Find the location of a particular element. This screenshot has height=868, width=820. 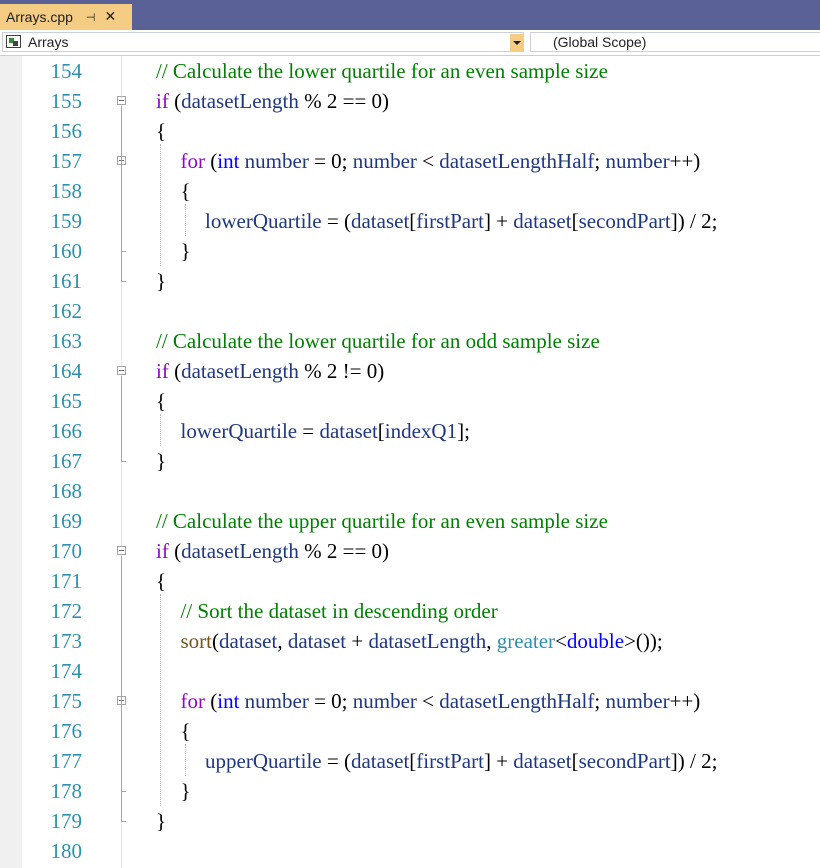

project-dropdown: Arrays is located at coordinates (263, 42).